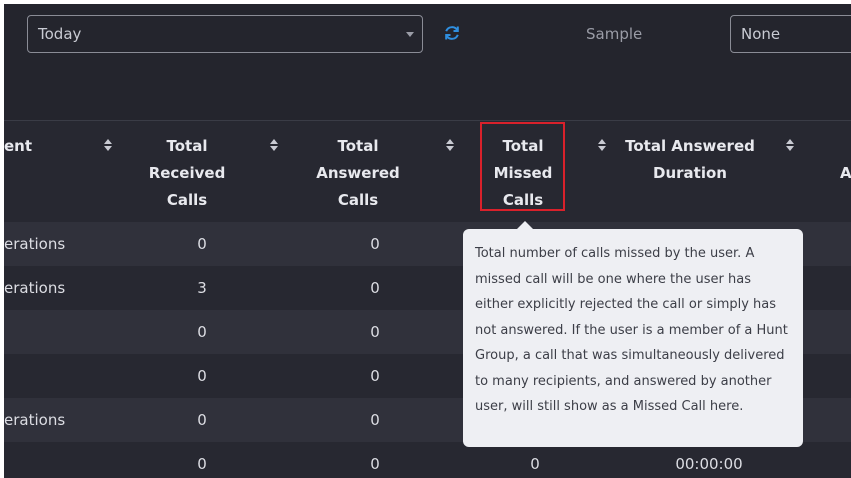 The image size is (851, 478). I want to click on sample-select: None, so click(790, 34).